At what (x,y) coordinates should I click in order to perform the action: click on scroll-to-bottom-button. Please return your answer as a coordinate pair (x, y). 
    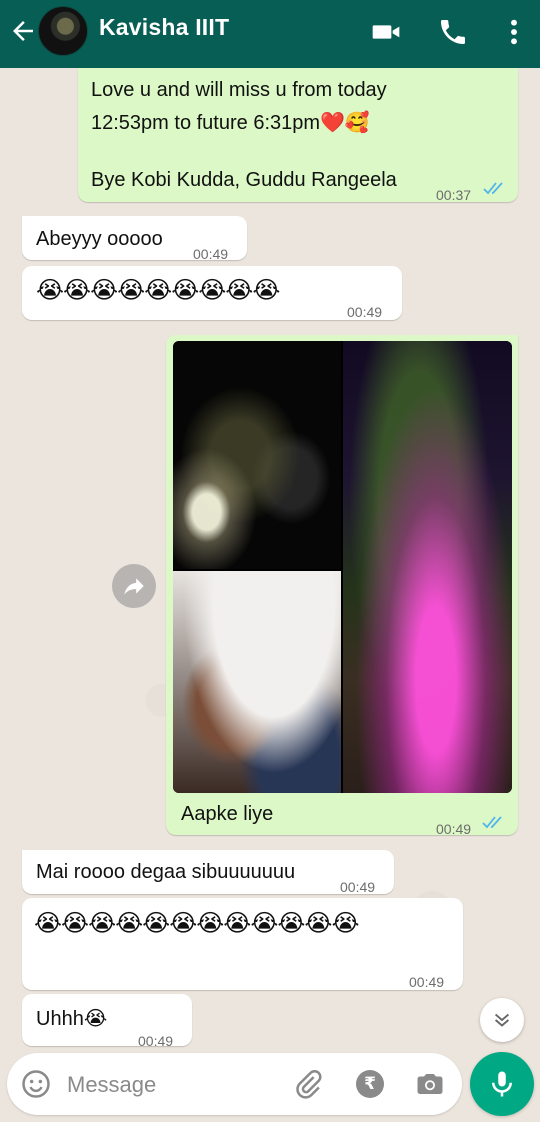
    Looking at the image, I should click on (502, 1020).